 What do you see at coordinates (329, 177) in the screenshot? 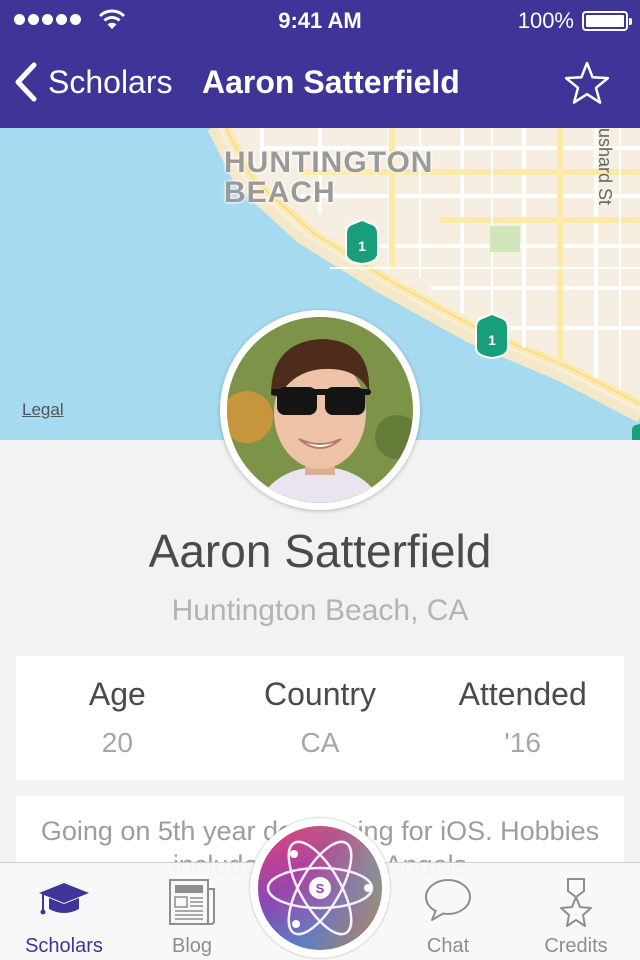
I see `map-city-label: HUNTINGTON BEACH` at bounding box center [329, 177].